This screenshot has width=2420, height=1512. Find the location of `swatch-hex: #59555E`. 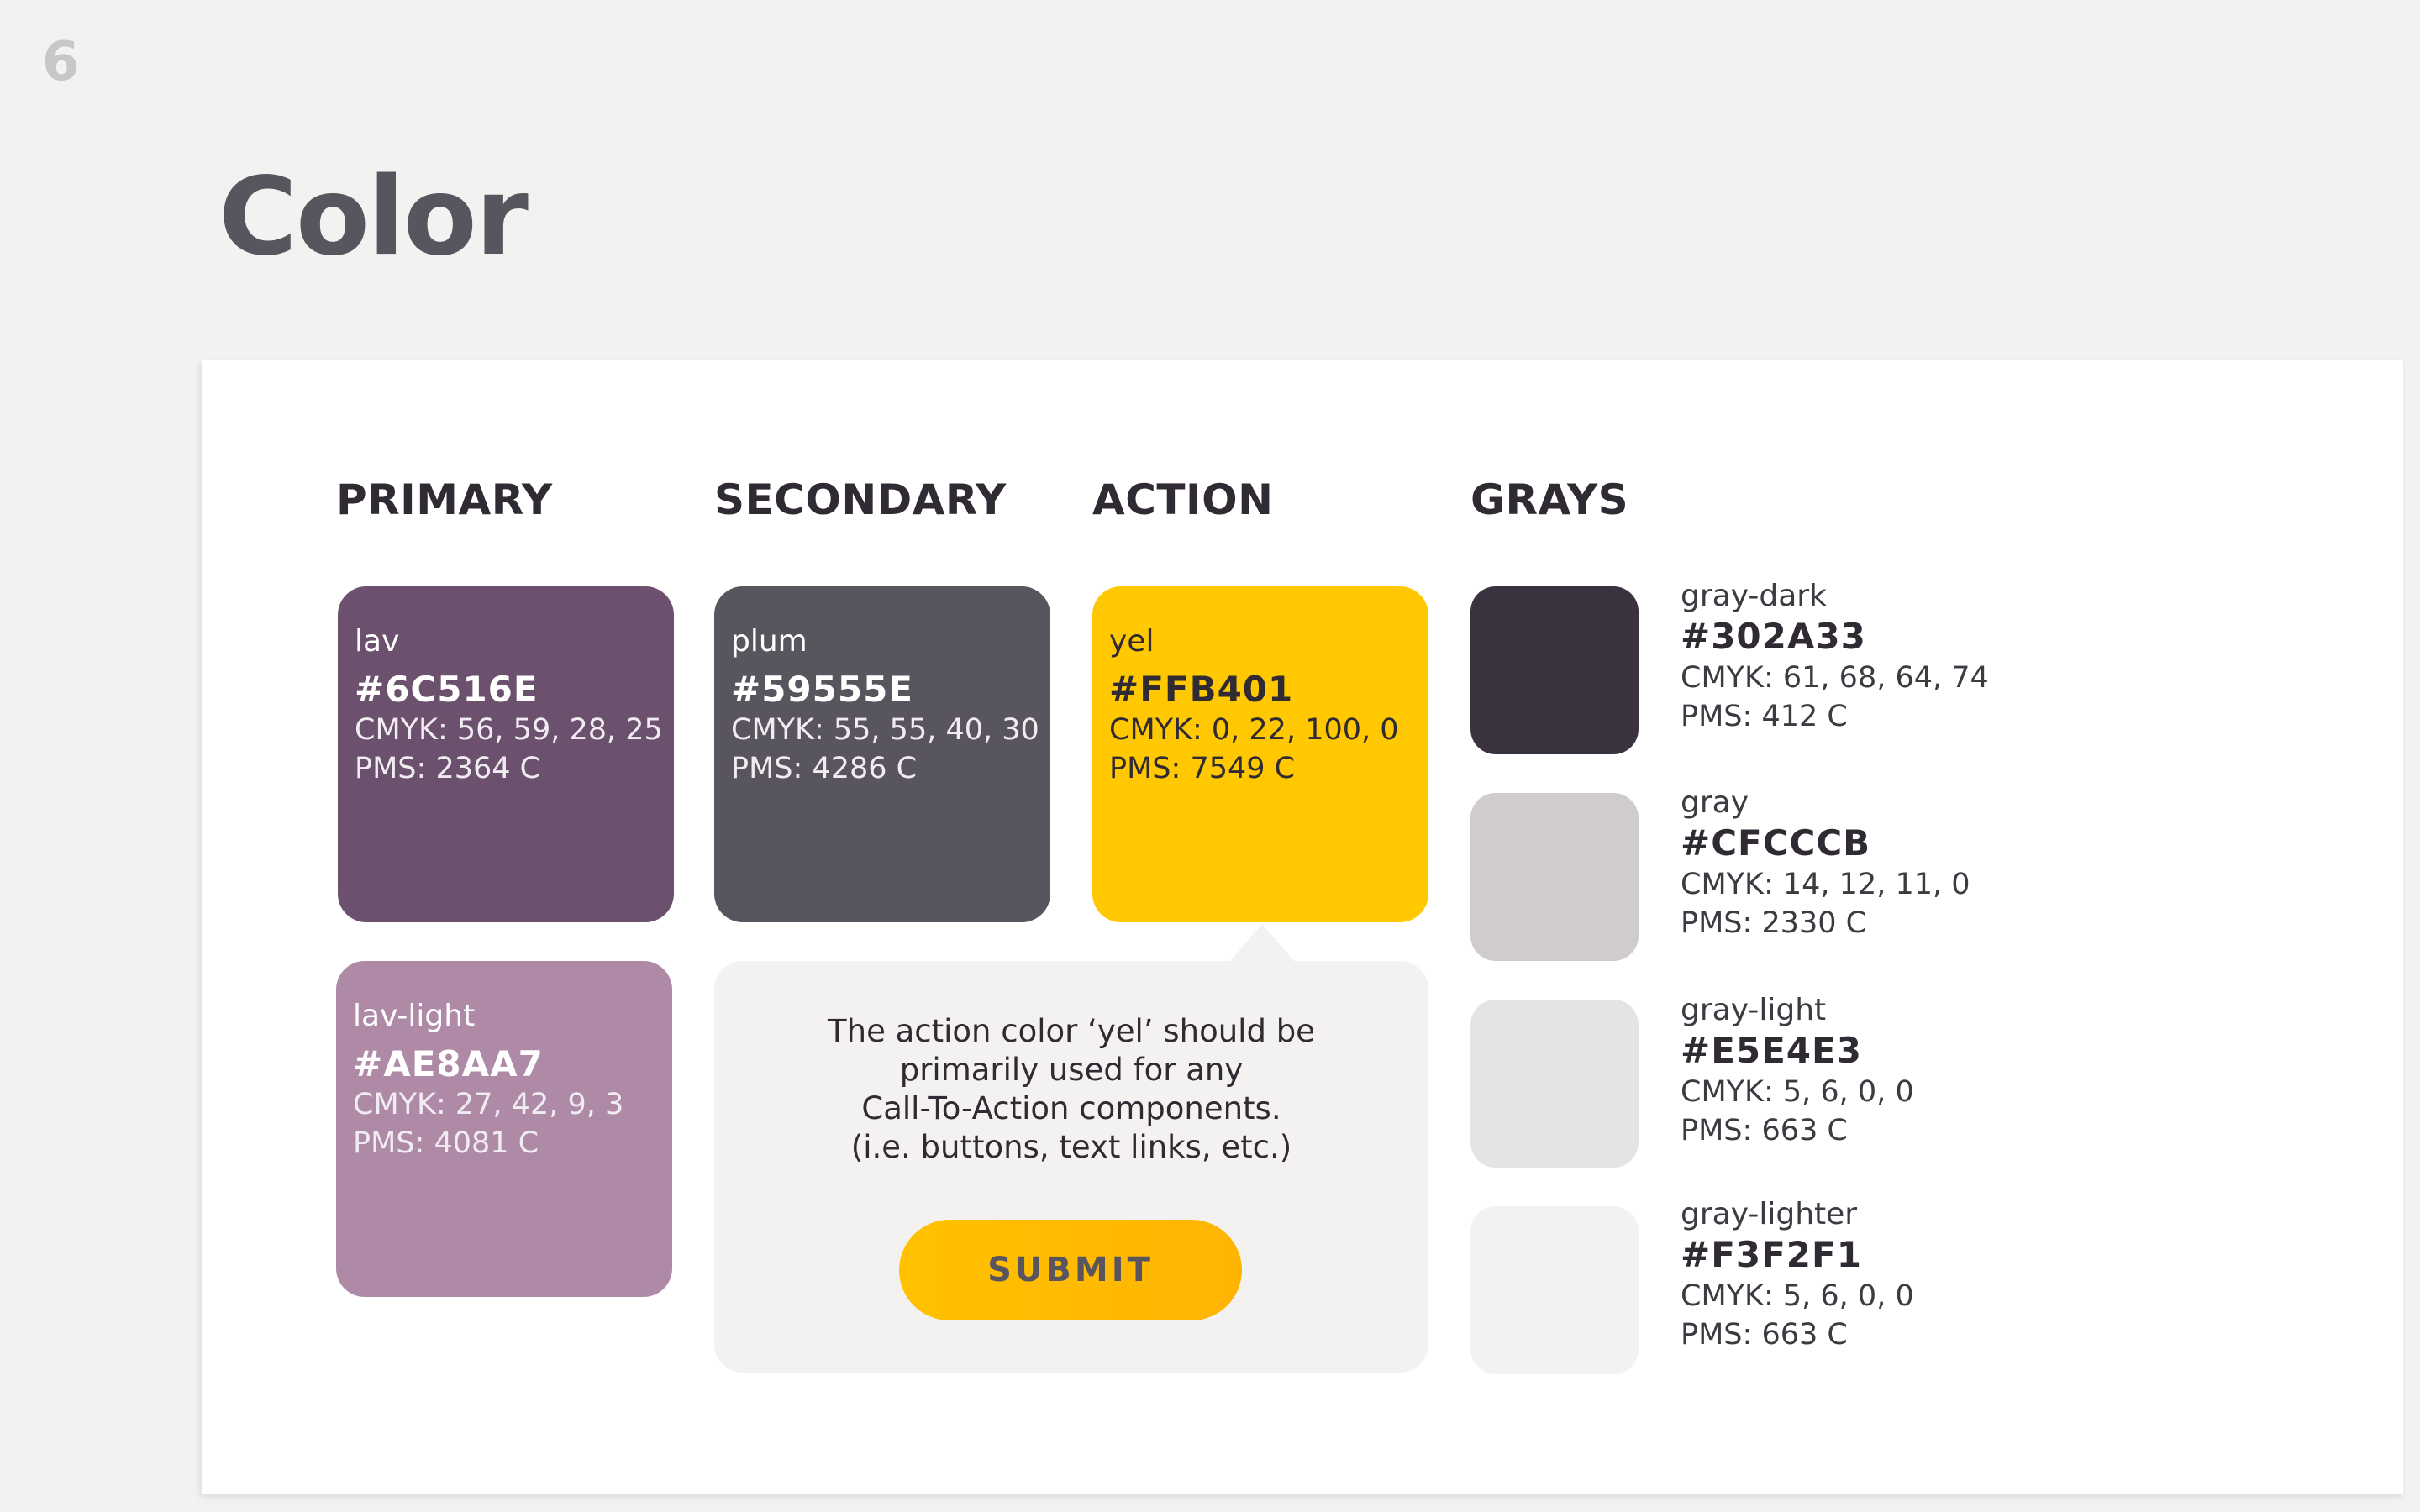

swatch-hex: #59555E is located at coordinates (822, 689).